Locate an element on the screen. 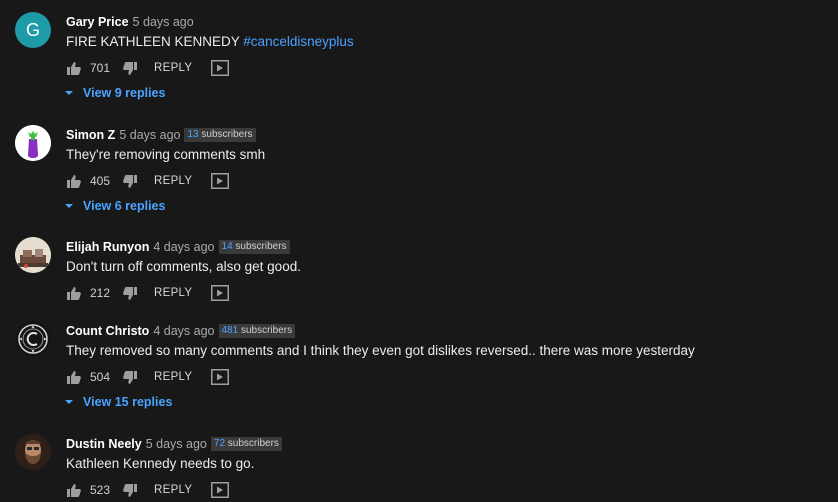  author-name: Gary Price is located at coordinates (97, 22).